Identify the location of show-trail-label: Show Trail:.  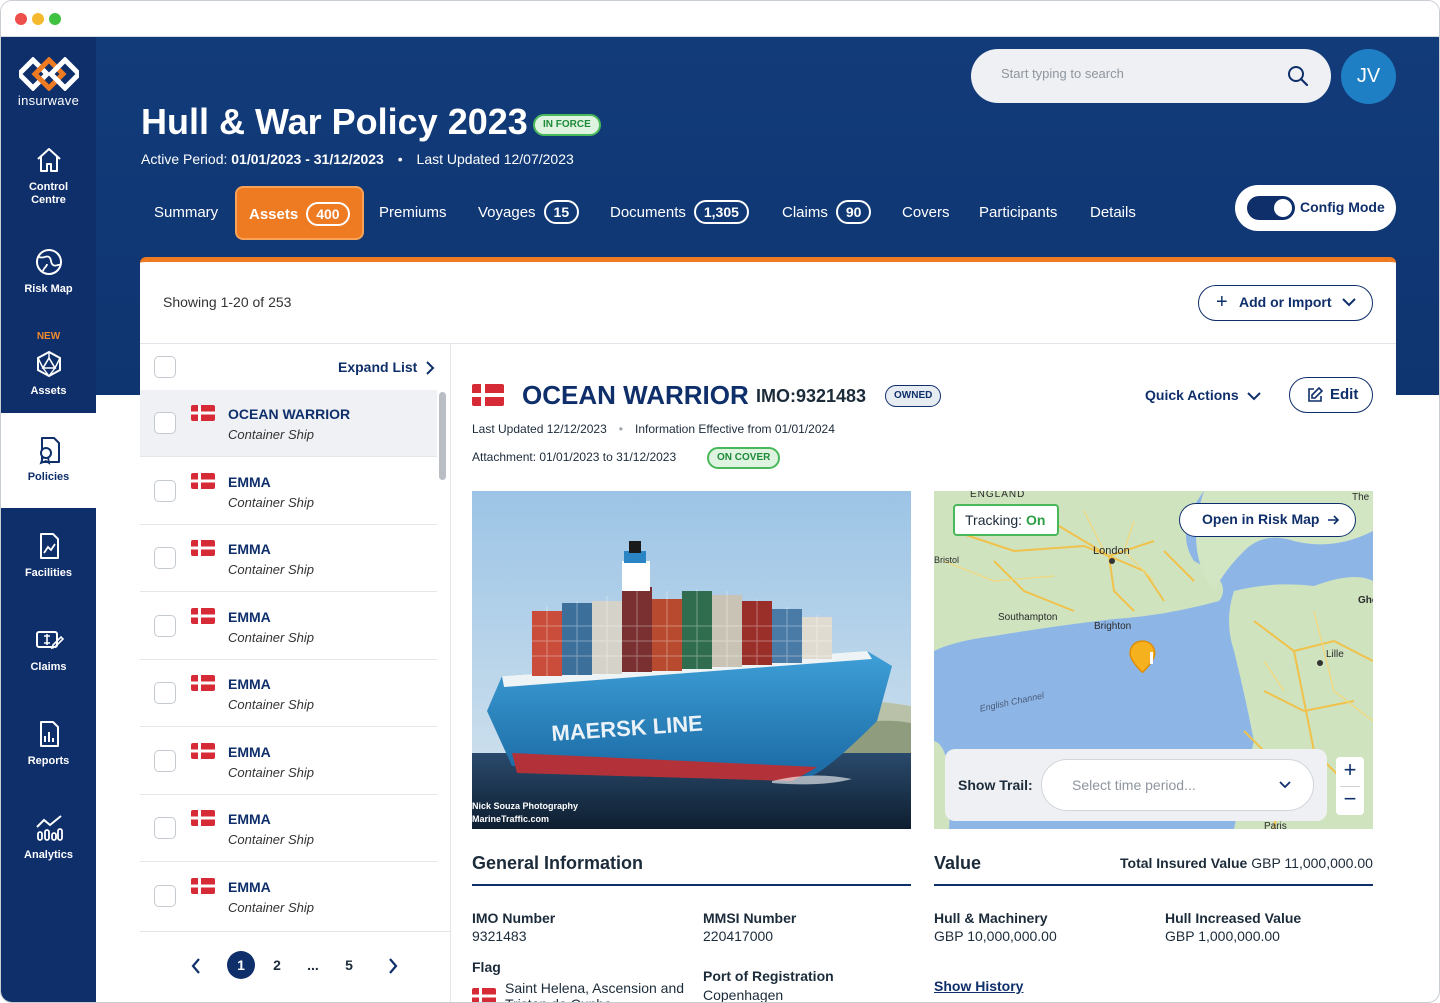
(995, 785).